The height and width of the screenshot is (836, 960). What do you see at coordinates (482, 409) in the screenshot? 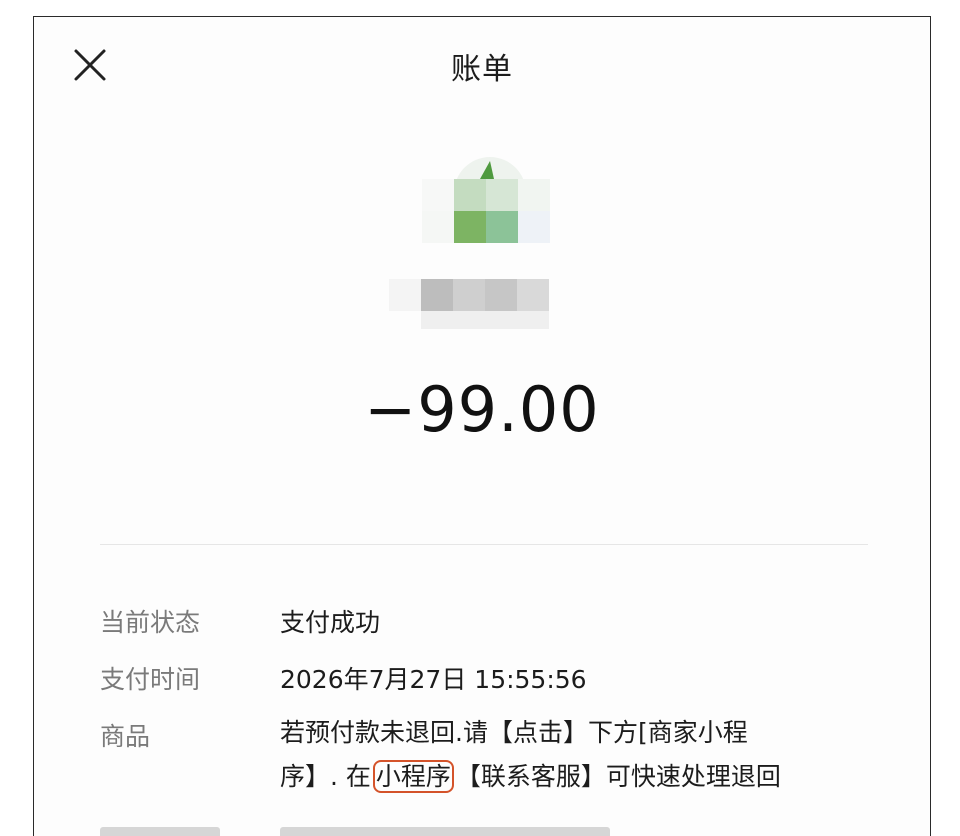
I see `payment-amount: −99.00` at bounding box center [482, 409].